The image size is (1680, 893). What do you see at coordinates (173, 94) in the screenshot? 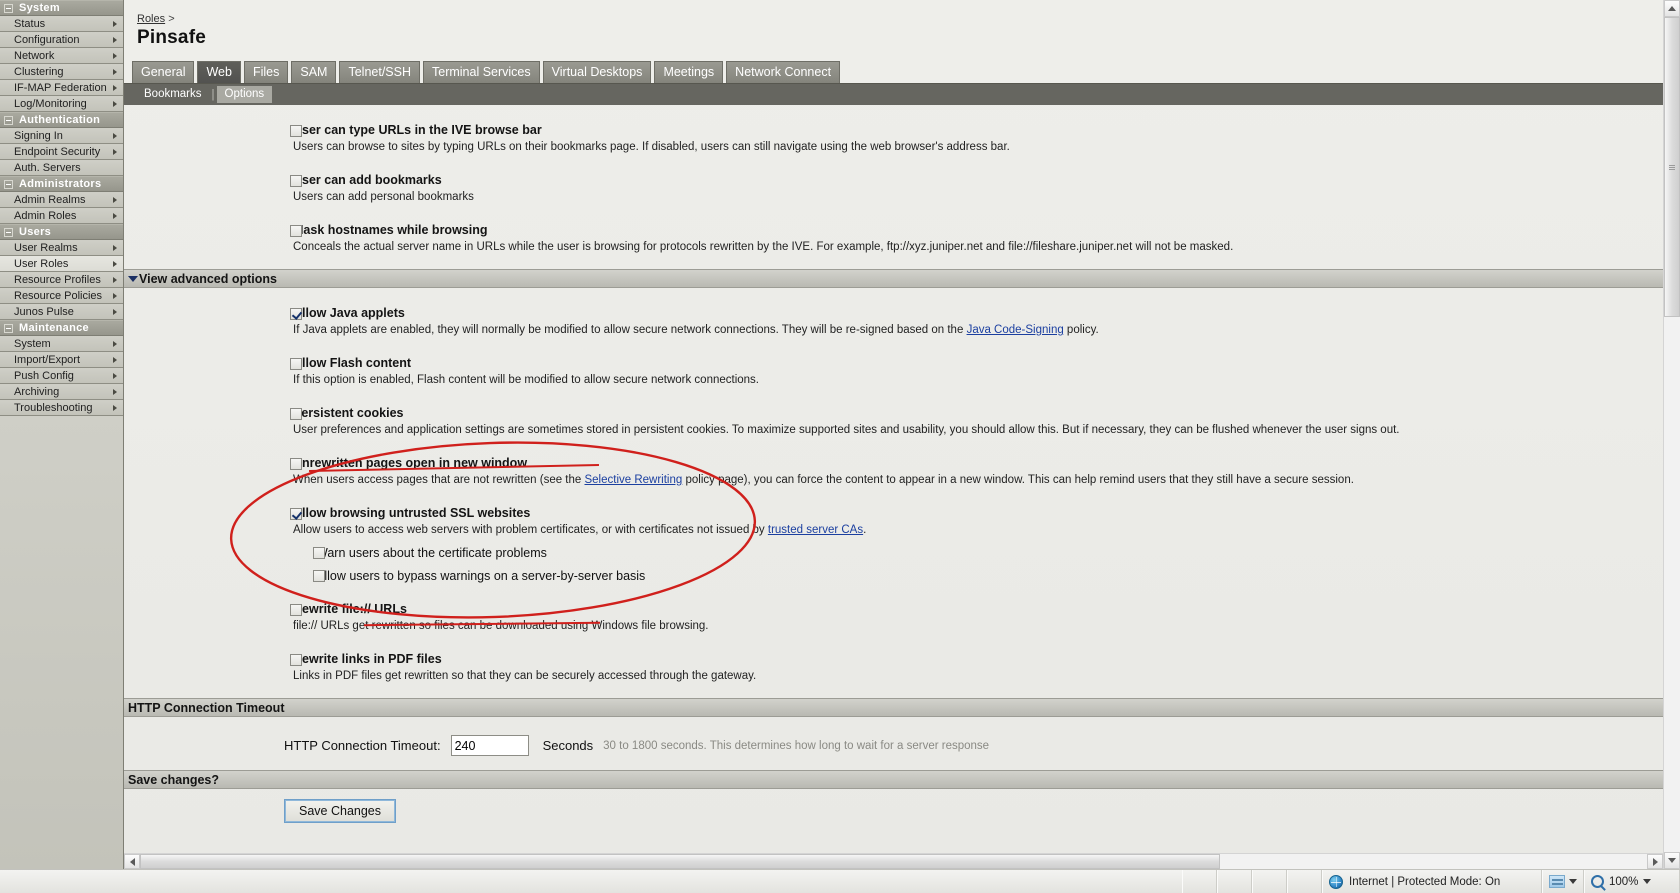
I see `subtab-bookmarks: Bookmarks` at bounding box center [173, 94].